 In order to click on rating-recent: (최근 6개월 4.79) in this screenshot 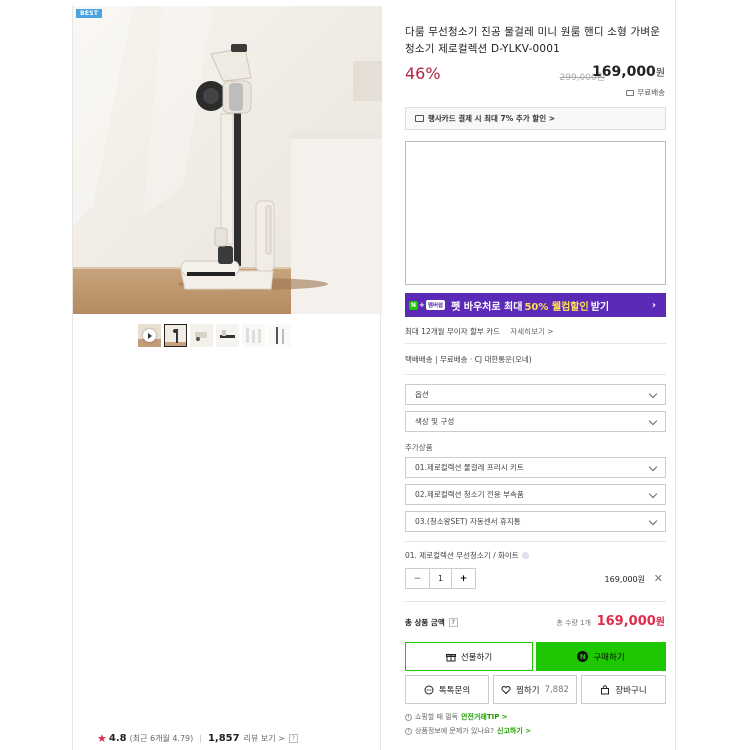, I will do `click(161, 738)`.